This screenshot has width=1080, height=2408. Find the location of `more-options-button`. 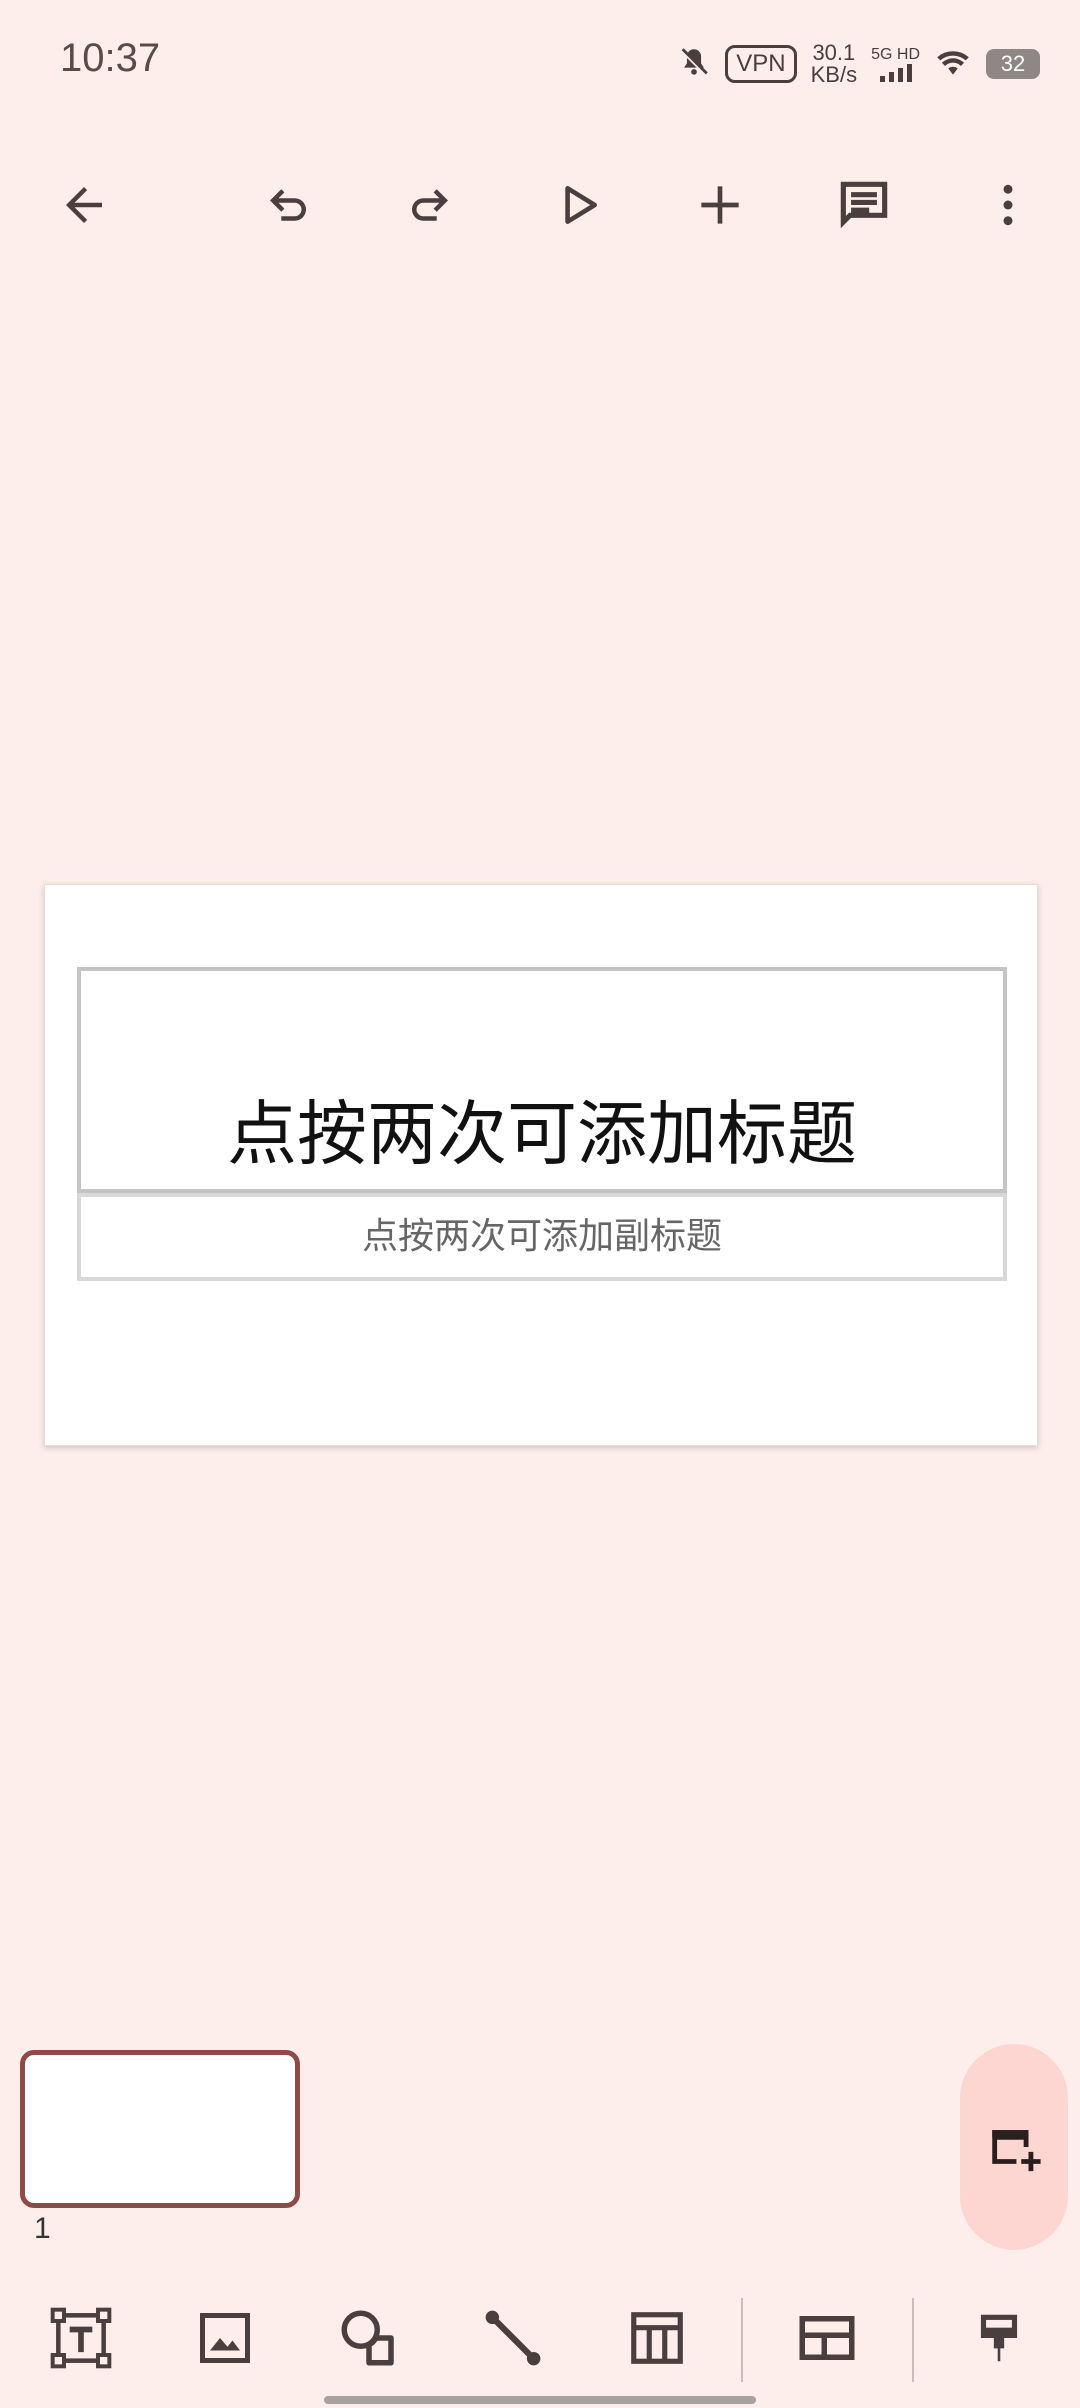

more-options-button is located at coordinates (1008, 205).